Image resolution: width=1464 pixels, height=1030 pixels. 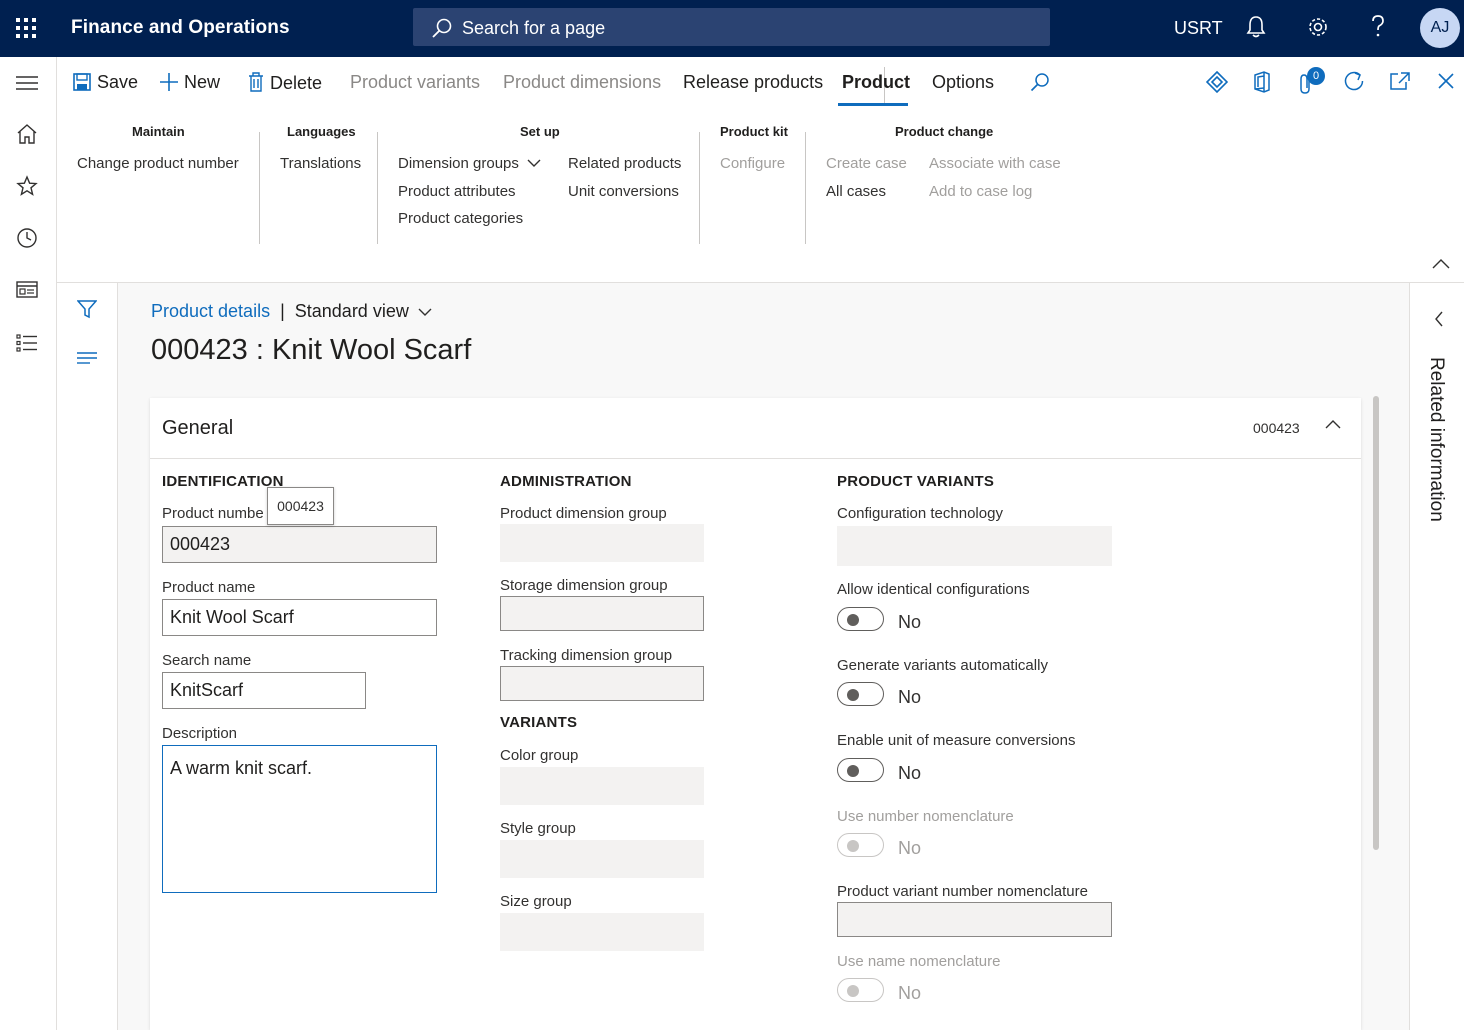 What do you see at coordinates (1400, 81) in the screenshot?
I see `open-new-window-icon` at bounding box center [1400, 81].